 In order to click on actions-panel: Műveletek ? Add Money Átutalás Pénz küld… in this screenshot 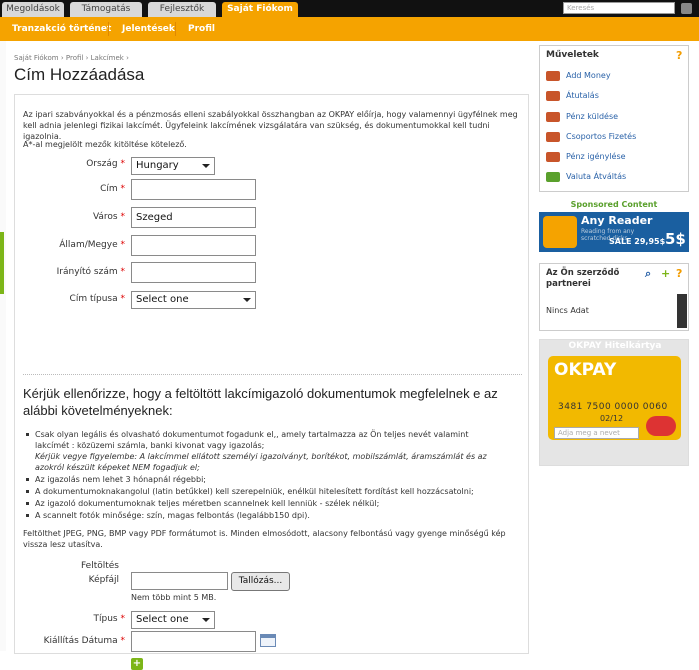, I will do `click(614, 118)`.